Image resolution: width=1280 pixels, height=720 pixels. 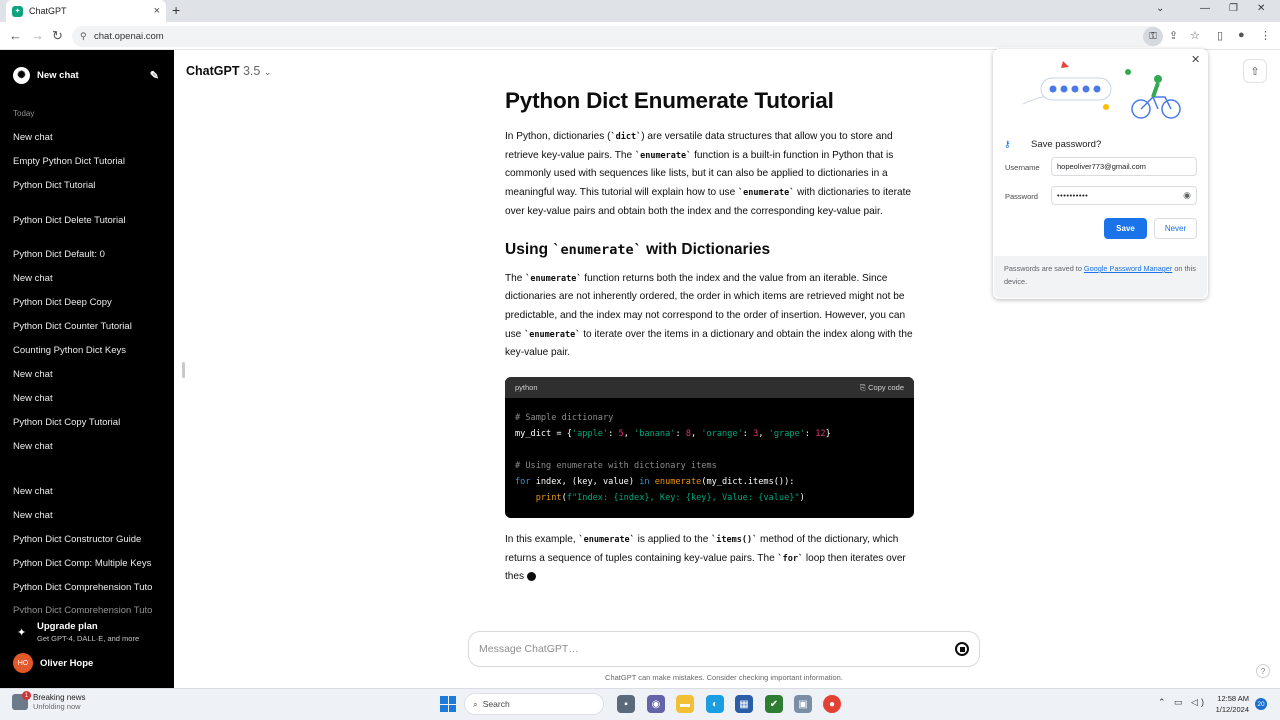 I want to click on sidebar-item: Python Dict Default: 0, so click(x=83, y=254).